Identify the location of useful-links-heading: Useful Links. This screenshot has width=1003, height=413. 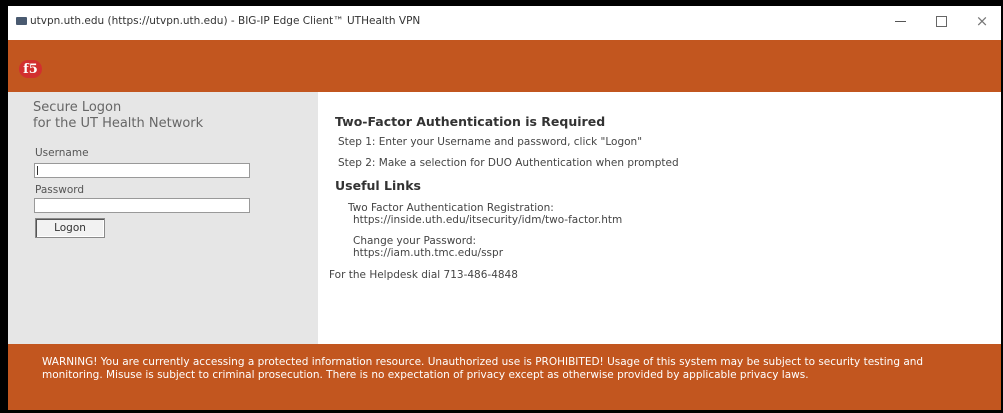
(378, 185).